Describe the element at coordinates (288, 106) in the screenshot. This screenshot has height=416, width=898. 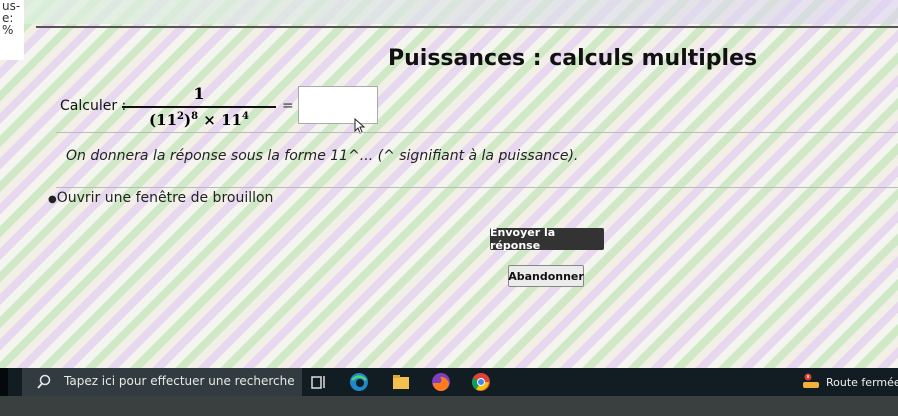
I see `equals-sign: =` at that location.